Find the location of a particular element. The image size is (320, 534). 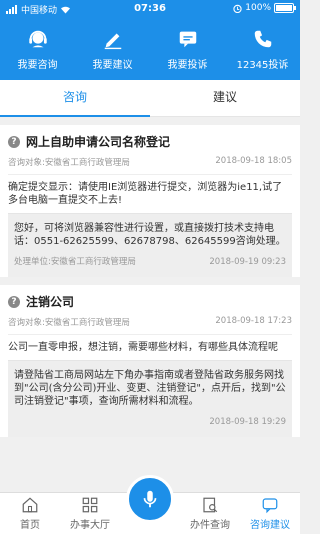

home-icon is located at coordinates (30, 505).